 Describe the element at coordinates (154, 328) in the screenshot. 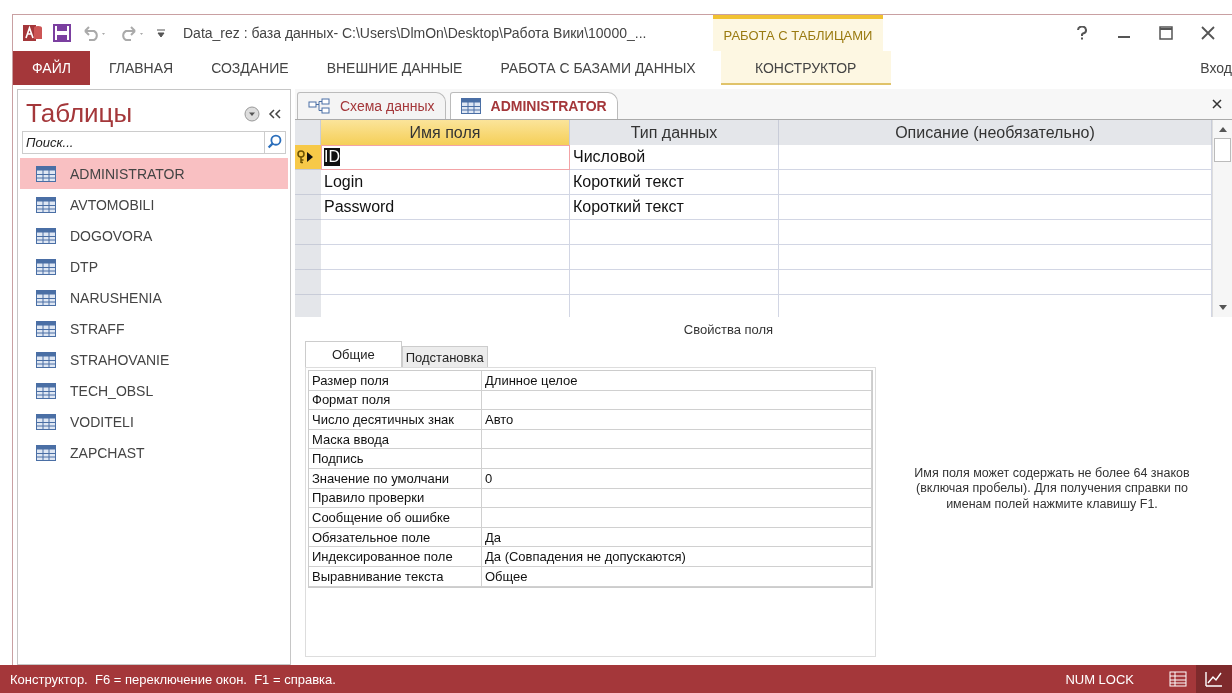

I see `table-list-item: STRAFF` at that location.